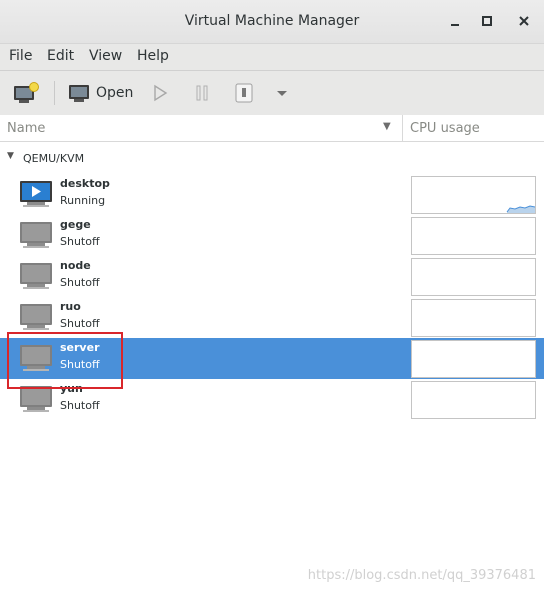  Describe the element at coordinates (153, 56) in the screenshot. I see `menu-help: Help` at that location.